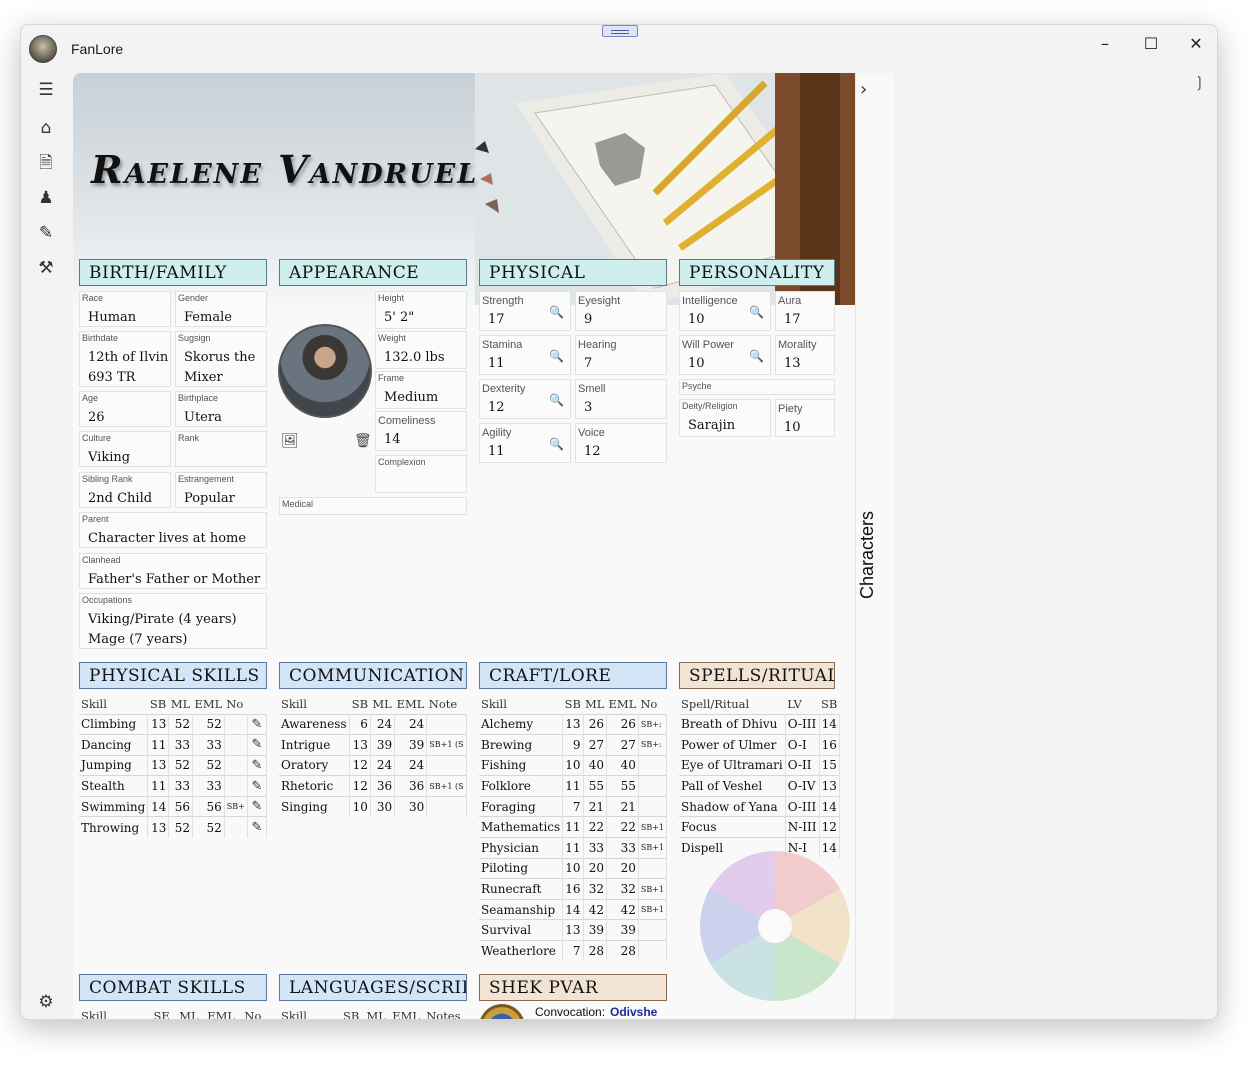 This screenshot has width=1248, height=1067. Describe the element at coordinates (573, 806) in the screenshot. I see `table-row: Foraging 7 21 21` at that location.